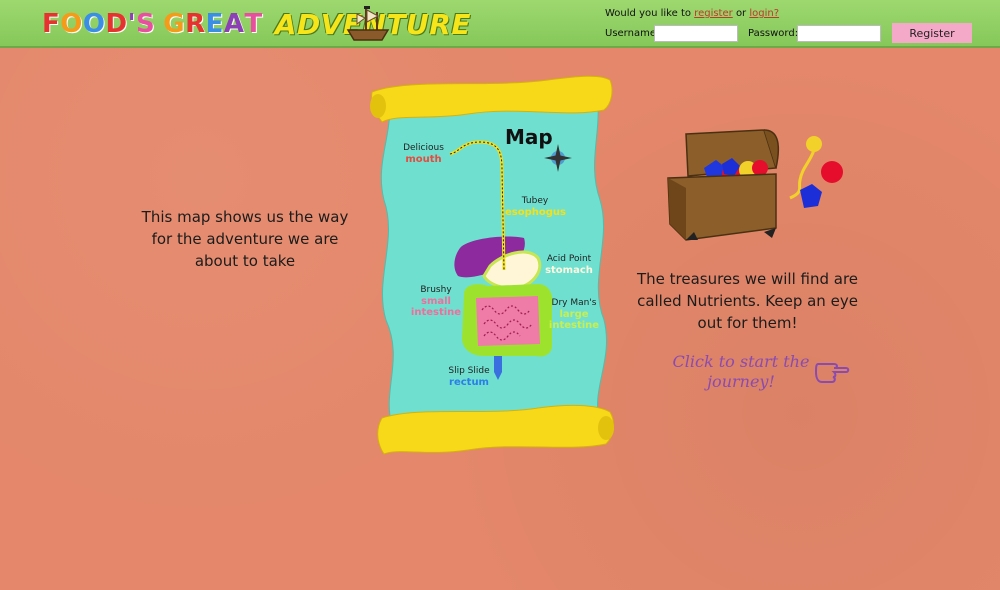 Image resolution: width=1000 pixels, height=590 pixels. Describe the element at coordinates (574, 303) in the screenshot. I see `map-label-name: Dry Man's` at that location.